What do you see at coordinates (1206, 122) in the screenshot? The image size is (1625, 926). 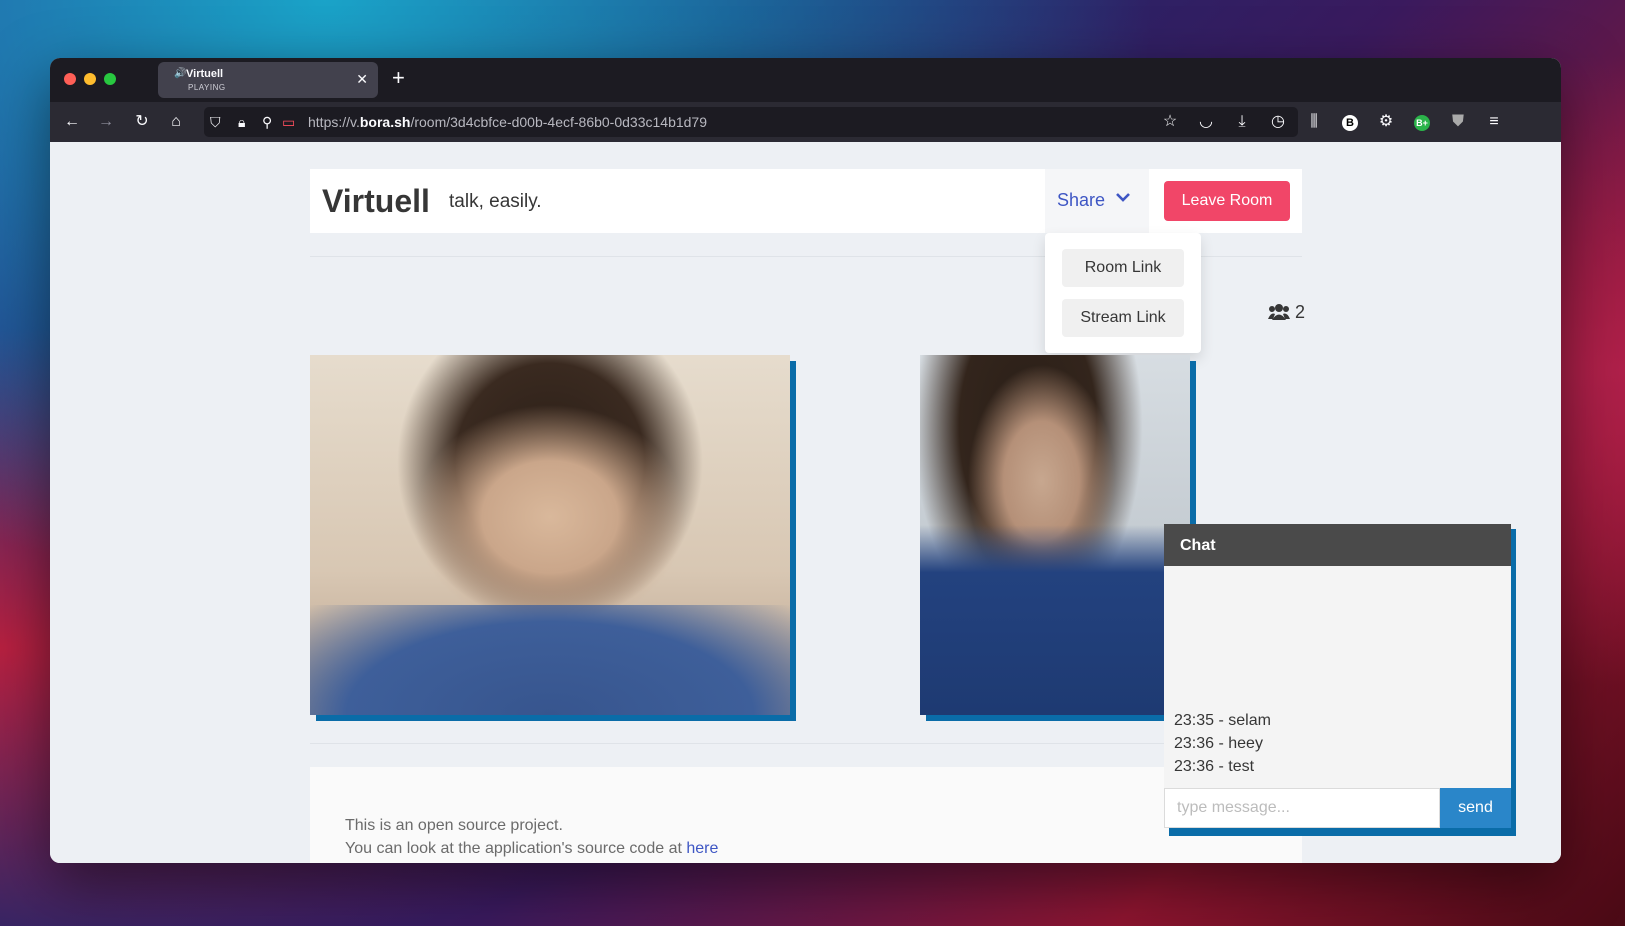 I see `pocket-icon: ◡` at bounding box center [1206, 122].